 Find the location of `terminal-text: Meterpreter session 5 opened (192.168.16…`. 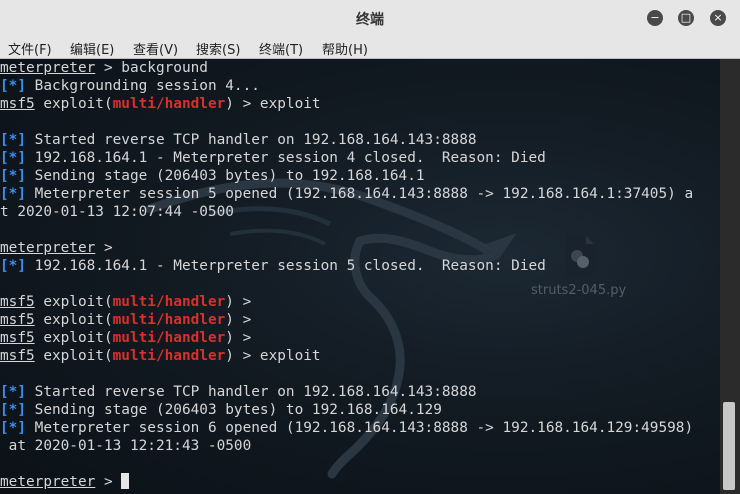

terminal-text: Meterpreter session 5 opened (192.168.16… is located at coordinates (360, 194).